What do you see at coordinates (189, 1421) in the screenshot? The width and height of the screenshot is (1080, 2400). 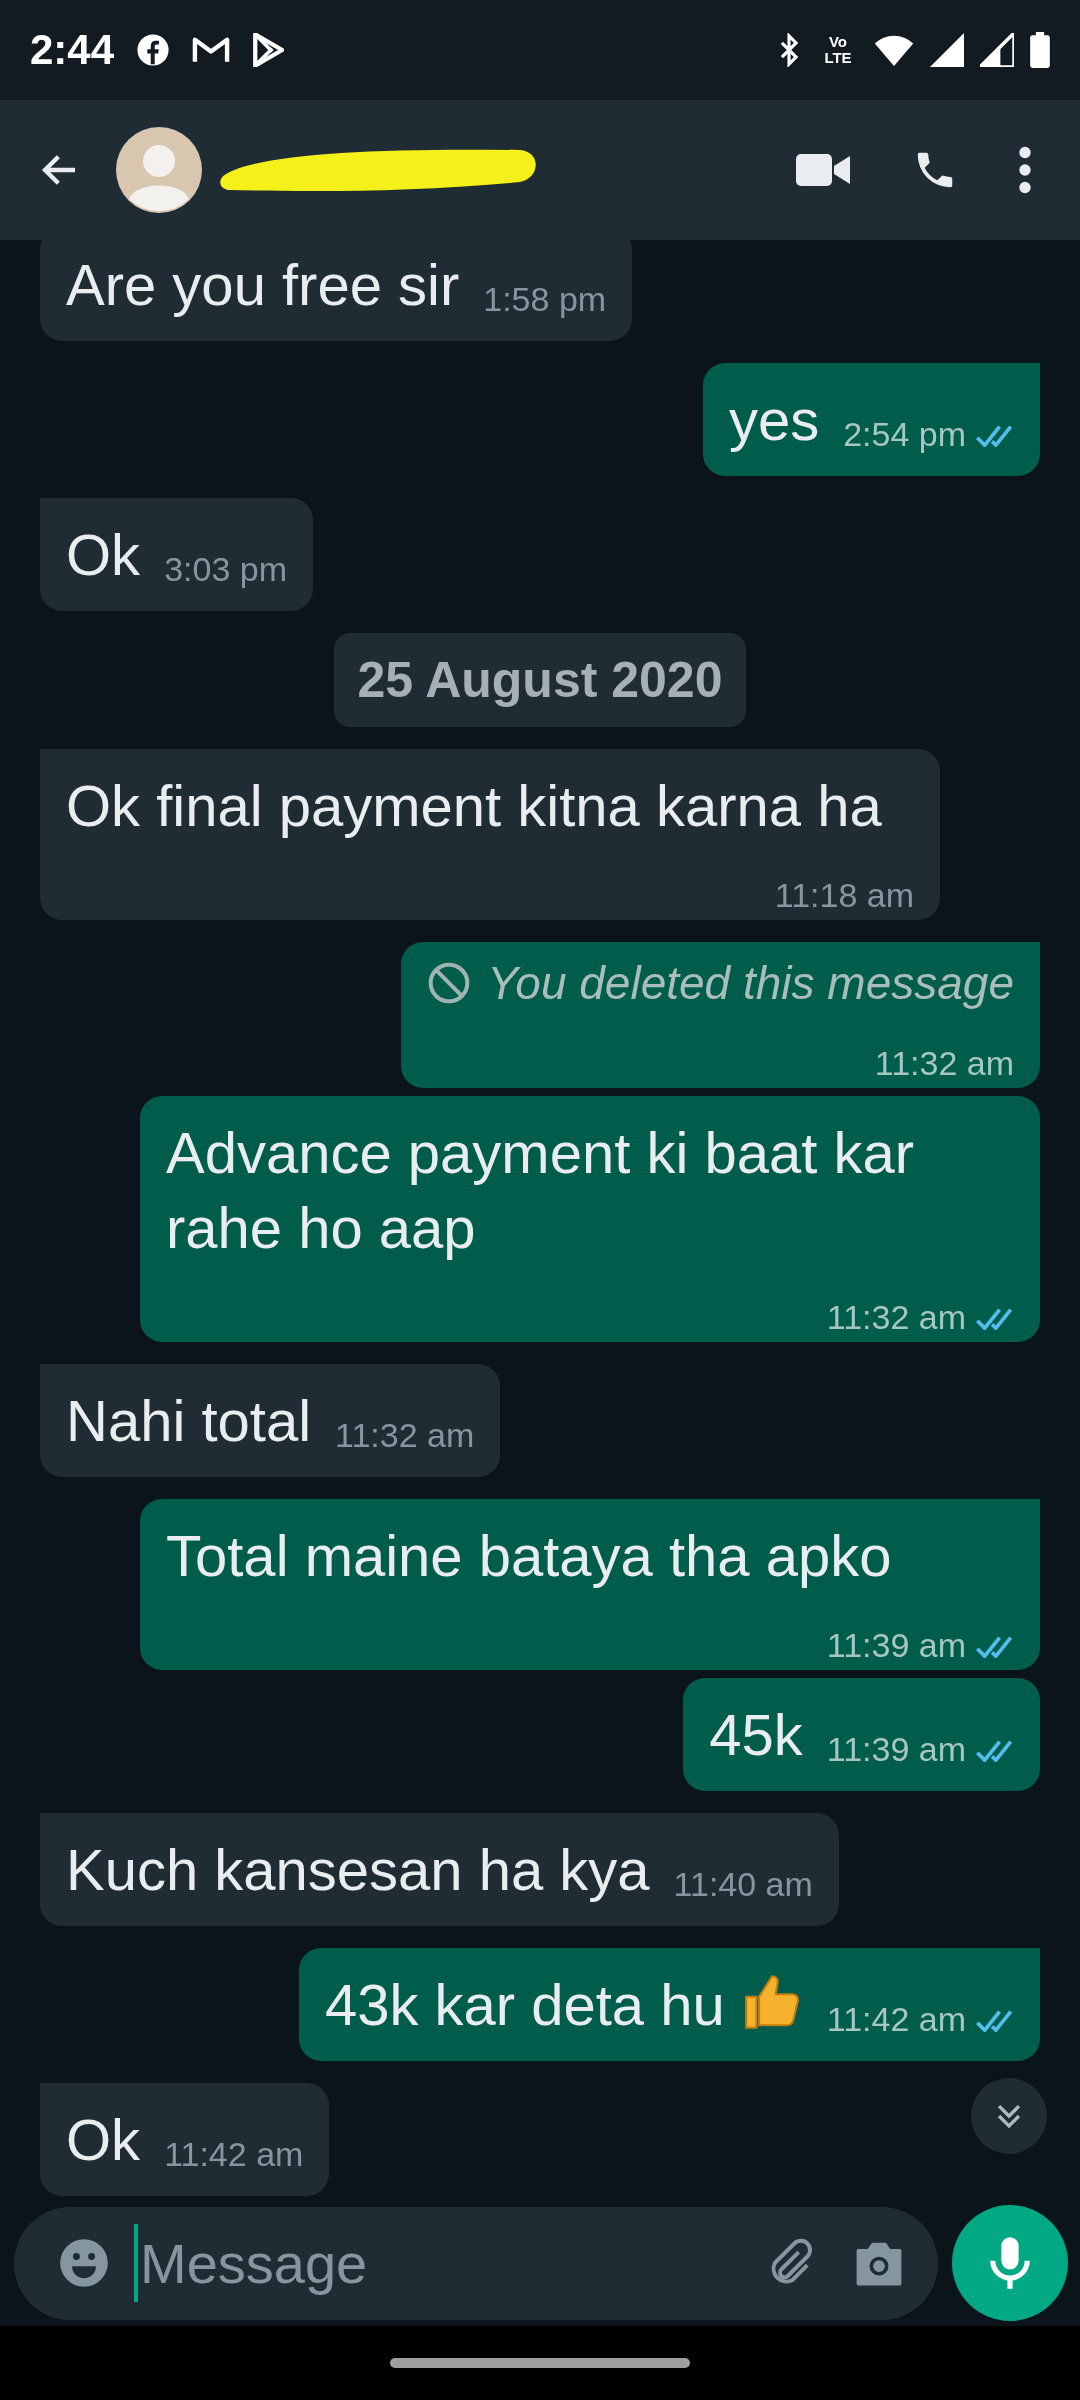 I see `message-text: Nahi total` at bounding box center [189, 1421].